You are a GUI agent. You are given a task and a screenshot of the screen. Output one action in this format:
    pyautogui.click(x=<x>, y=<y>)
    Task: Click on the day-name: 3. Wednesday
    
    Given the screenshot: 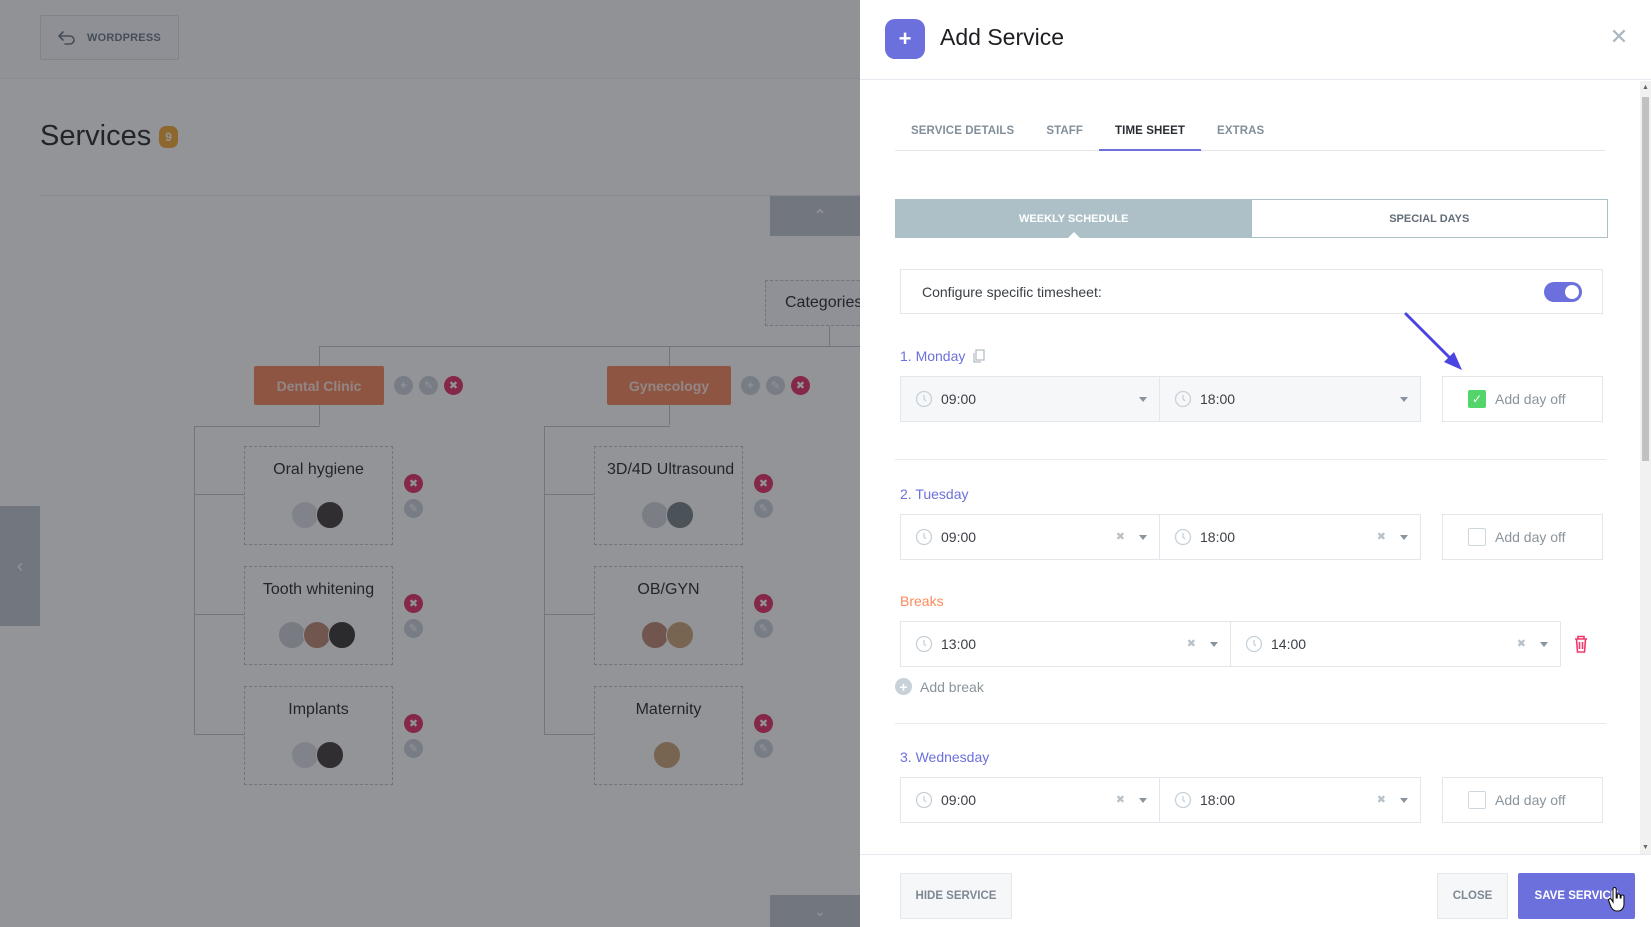 What is the action you would take?
    pyautogui.click(x=945, y=757)
    